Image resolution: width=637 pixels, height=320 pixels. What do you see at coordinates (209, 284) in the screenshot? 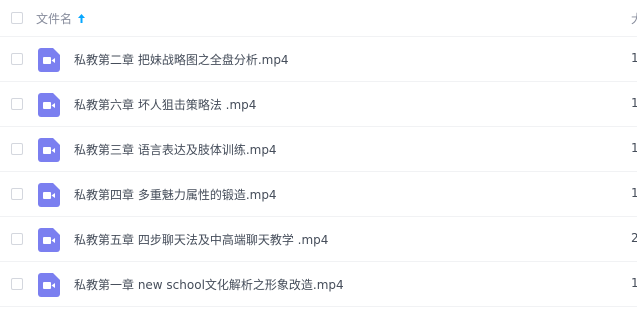
I see `file-name: 私教第一章 new school文化解析之形象改造.mp4` at bounding box center [209, 284].